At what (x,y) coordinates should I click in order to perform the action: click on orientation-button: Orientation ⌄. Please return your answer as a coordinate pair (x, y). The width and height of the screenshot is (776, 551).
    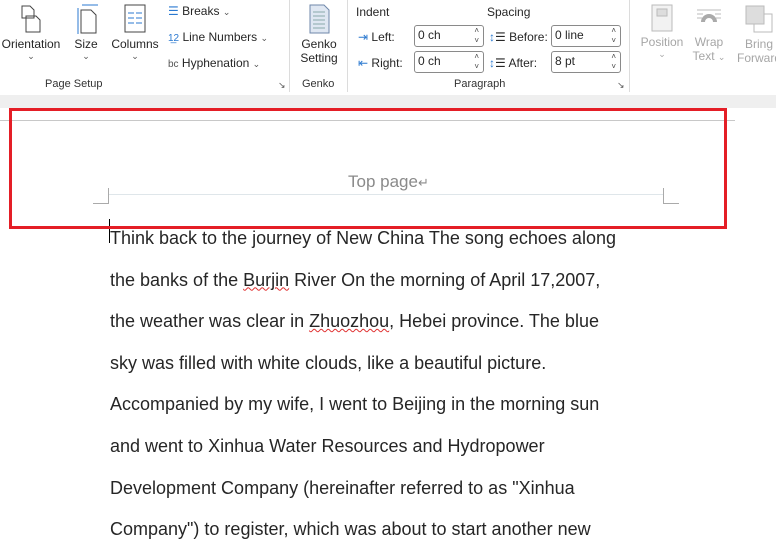
    Looking at the image, I should click on (31, 33).